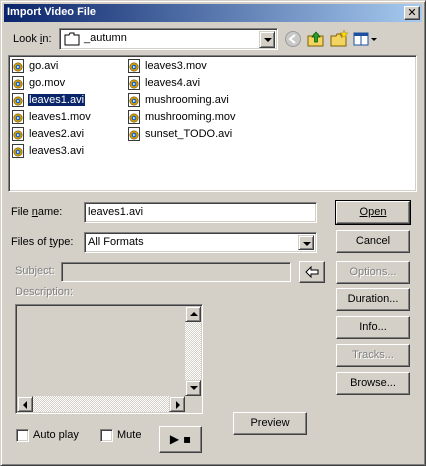 This screenshot has width=426, height=466. What do you see at coordinates (316, 39) in the screenshot?
I see `up-folder-icon` at bounding box center [316, 39].